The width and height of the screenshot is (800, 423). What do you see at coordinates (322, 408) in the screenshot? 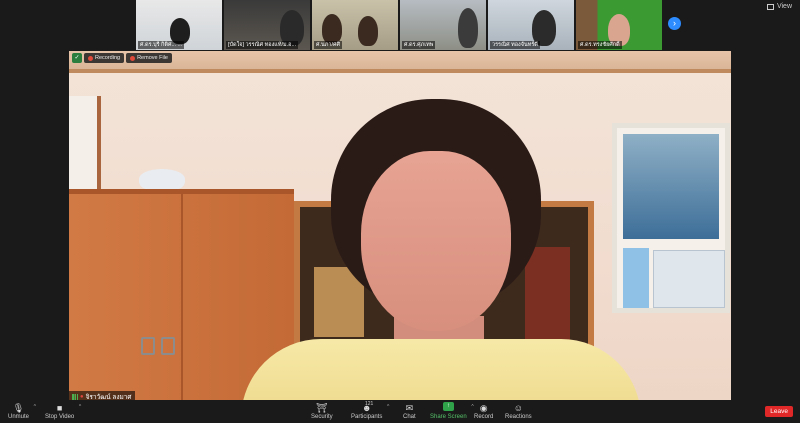
I see `shield-icon: ⛩` at bounding box center [322, 408].